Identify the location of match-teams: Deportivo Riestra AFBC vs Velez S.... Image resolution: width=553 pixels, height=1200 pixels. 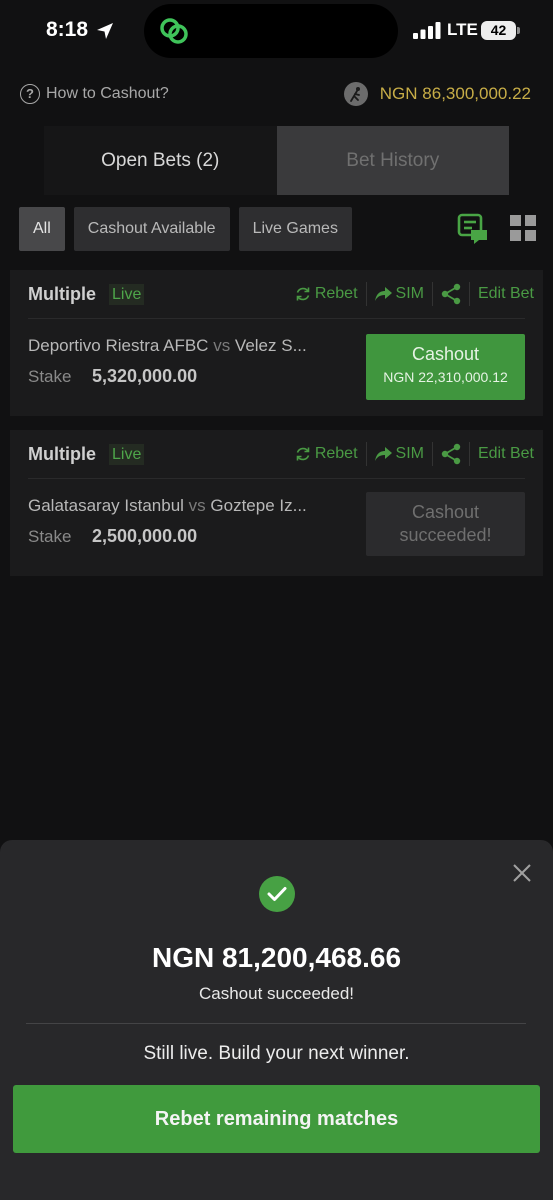
(167, 346).